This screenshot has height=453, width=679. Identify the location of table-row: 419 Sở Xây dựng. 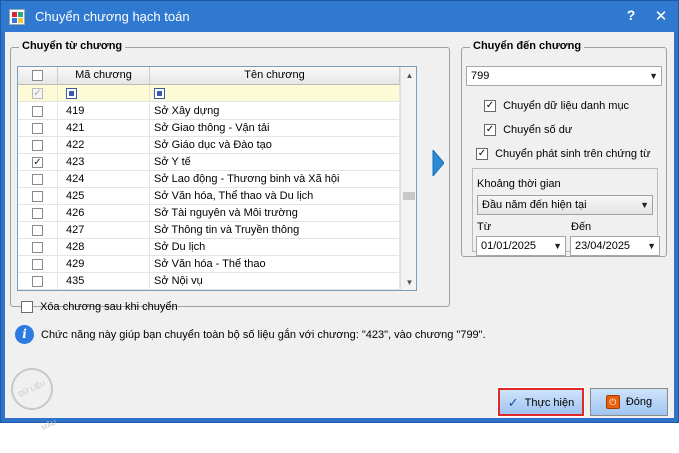
(209, 111).